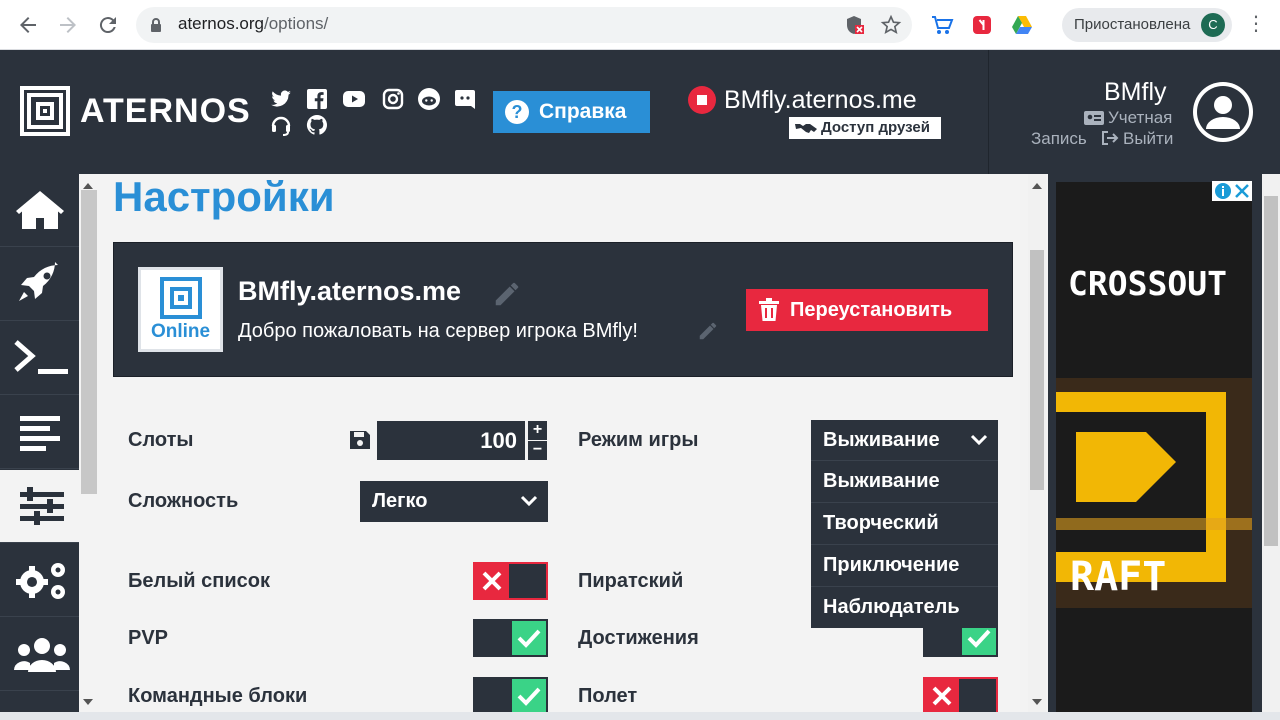  I want to click on gamemode-select: Выживание, so click(904, 440).